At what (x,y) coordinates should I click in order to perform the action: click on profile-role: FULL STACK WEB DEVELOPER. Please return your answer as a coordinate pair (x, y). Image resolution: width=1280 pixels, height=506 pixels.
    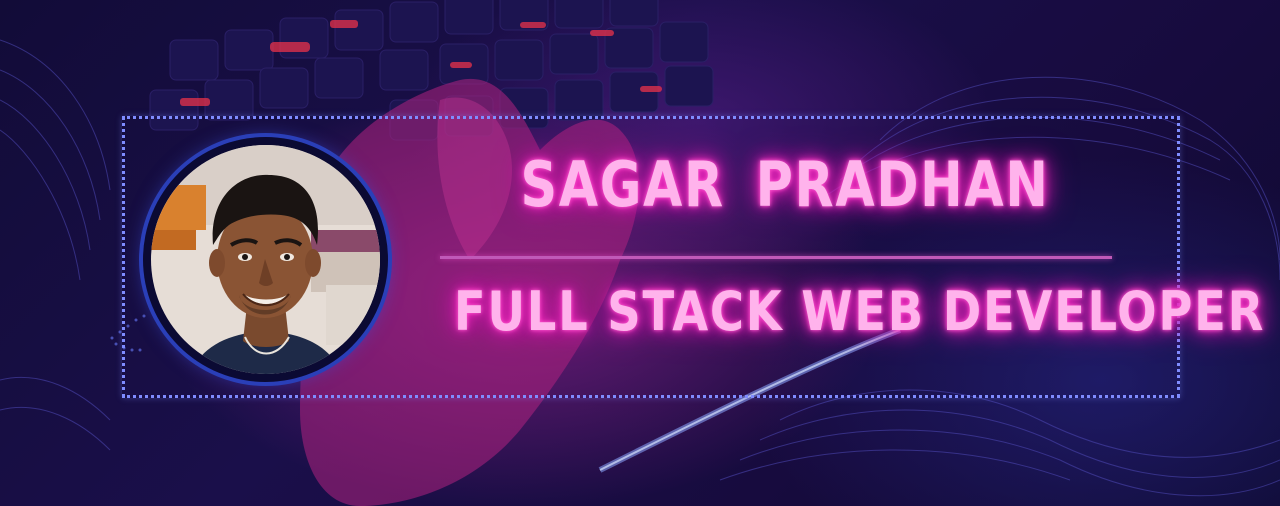
    Looking at the image, I should click on (859, 311).